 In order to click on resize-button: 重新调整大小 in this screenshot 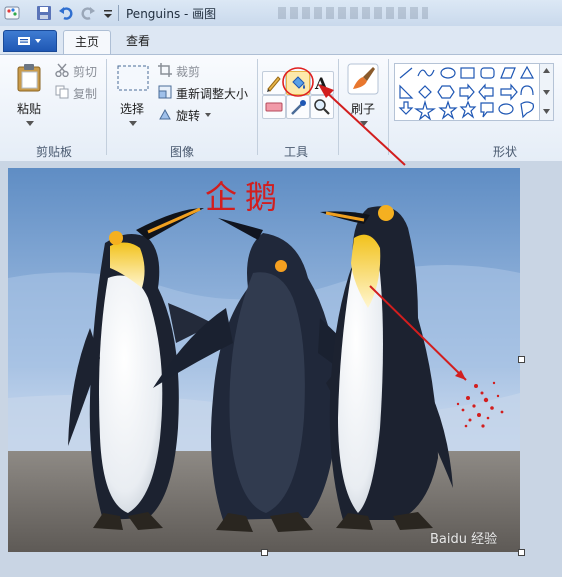, I will do `click(212, 93)`.